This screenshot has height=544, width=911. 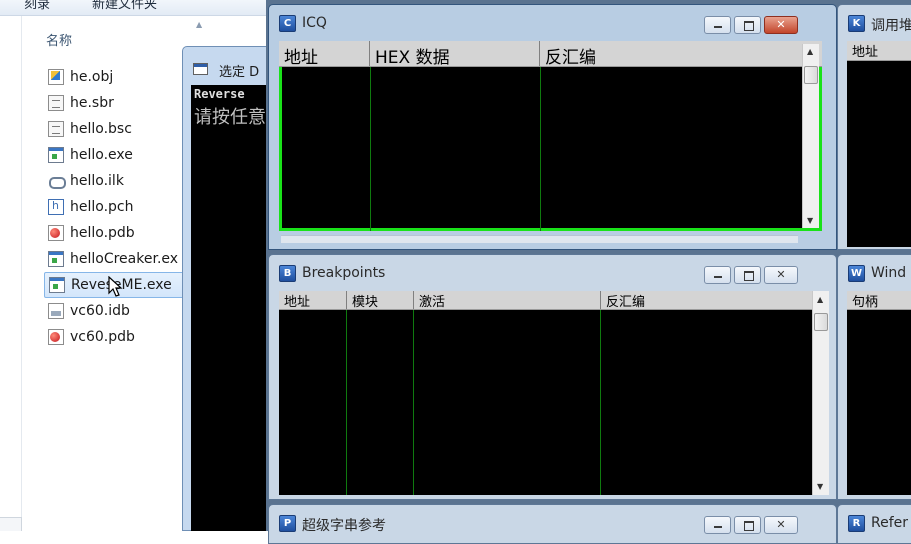 What do you see at coordinates (92, 77) in the screenshot?
I see `file-name: he.obj` at bounding box center [92, 77].